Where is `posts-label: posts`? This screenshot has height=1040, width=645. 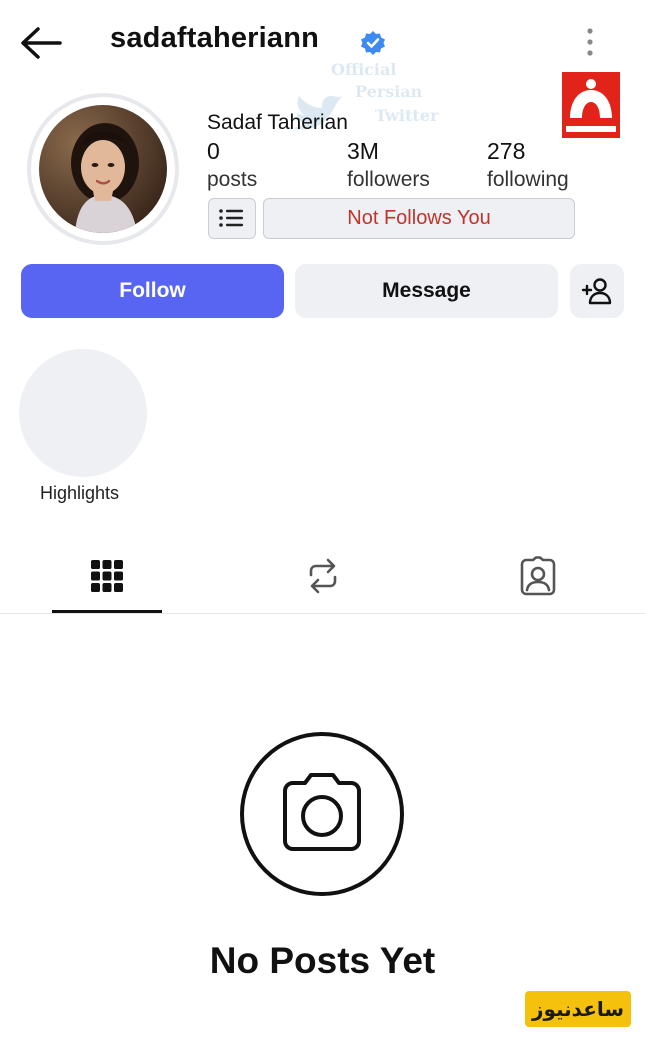
posts-label: posts is located at coordinates (232, 180).